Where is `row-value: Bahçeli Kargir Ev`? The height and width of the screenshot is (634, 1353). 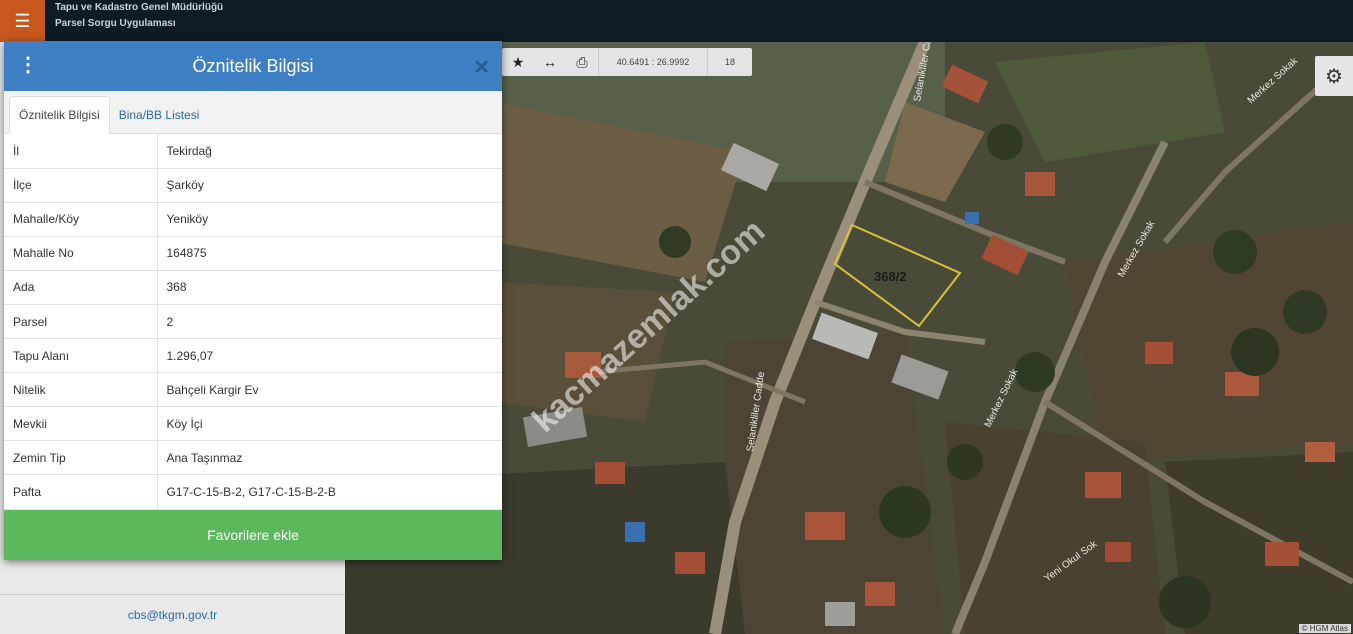 row-value: Bahçeli Kargir Ev is located at coordinates (329, 390).